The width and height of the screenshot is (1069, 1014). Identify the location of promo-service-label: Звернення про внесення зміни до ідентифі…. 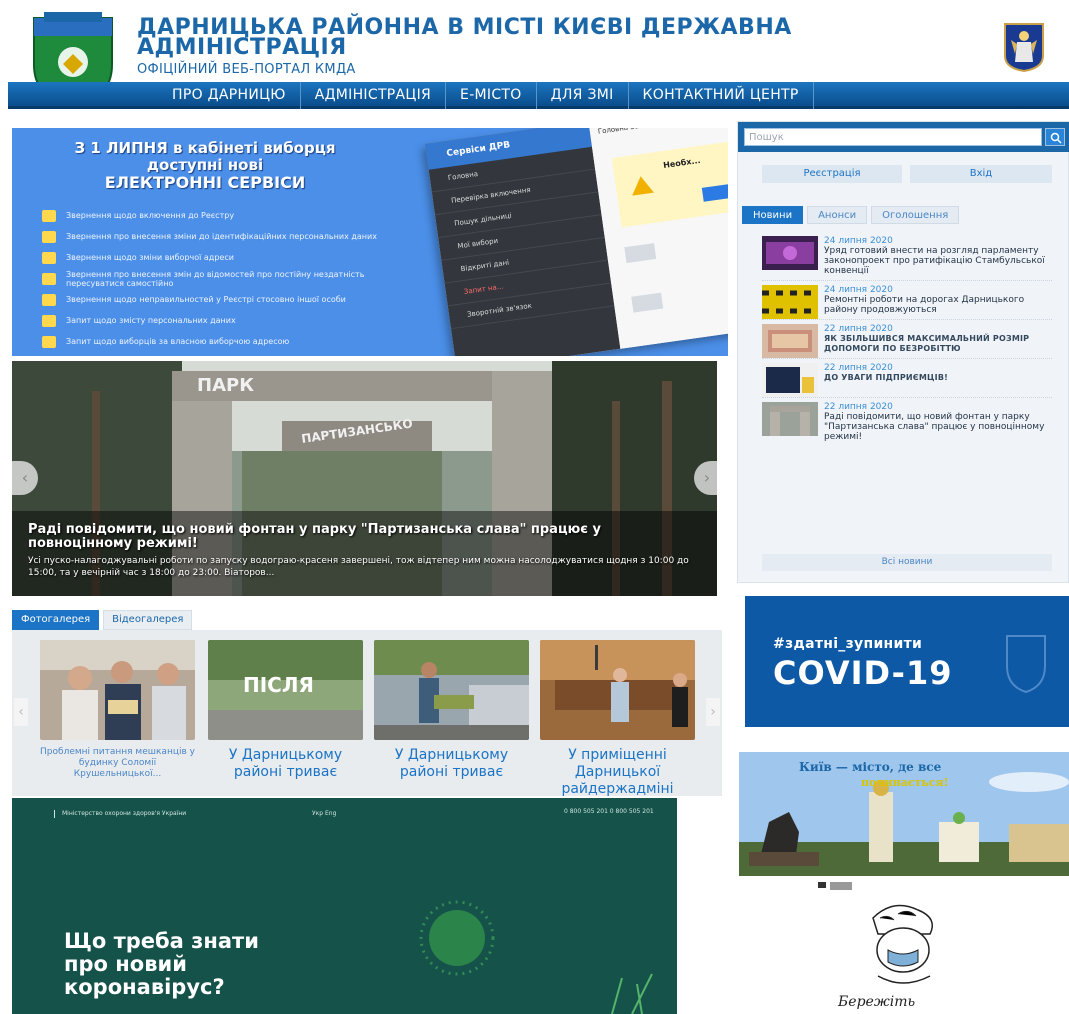
(221, 236).